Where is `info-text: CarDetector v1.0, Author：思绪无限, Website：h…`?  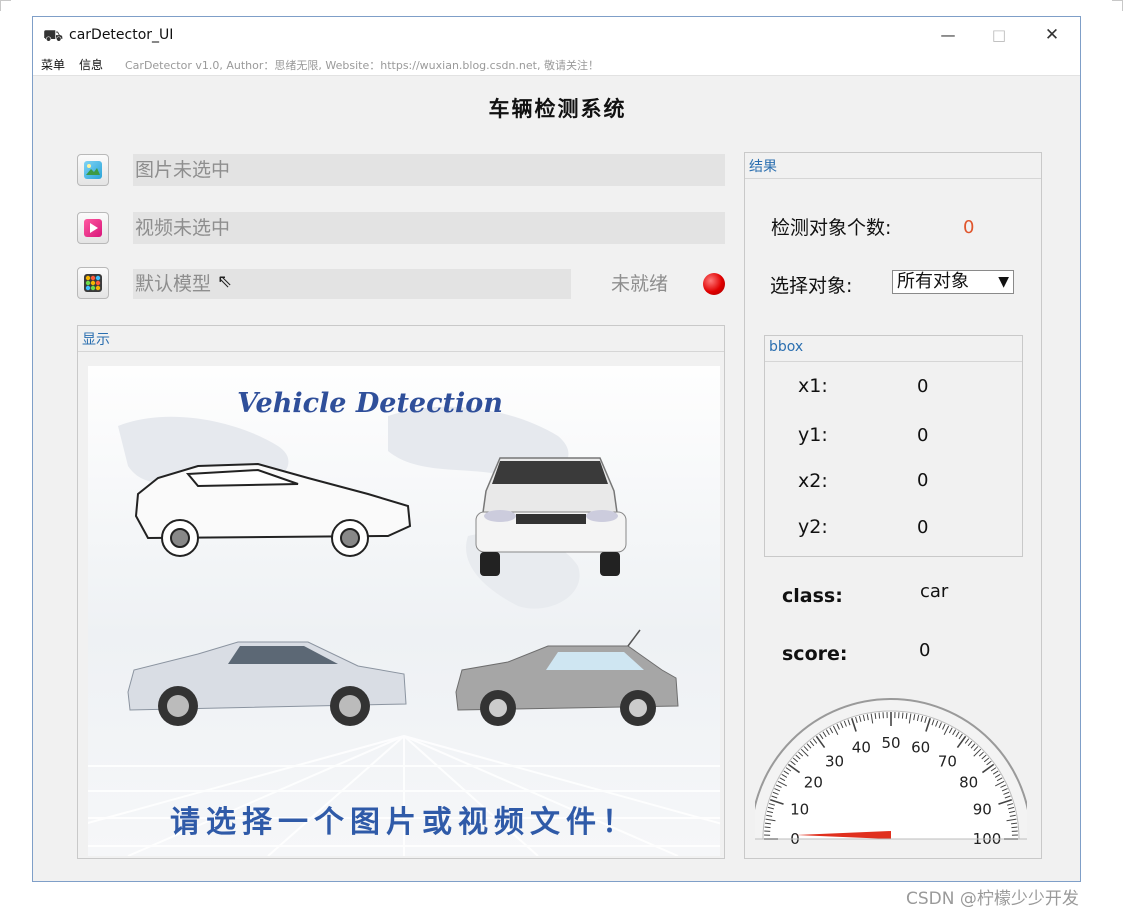 info-text: CarDetector v1.0, Author：思绪无限, Website：h… is located at coordinates (362, 65).